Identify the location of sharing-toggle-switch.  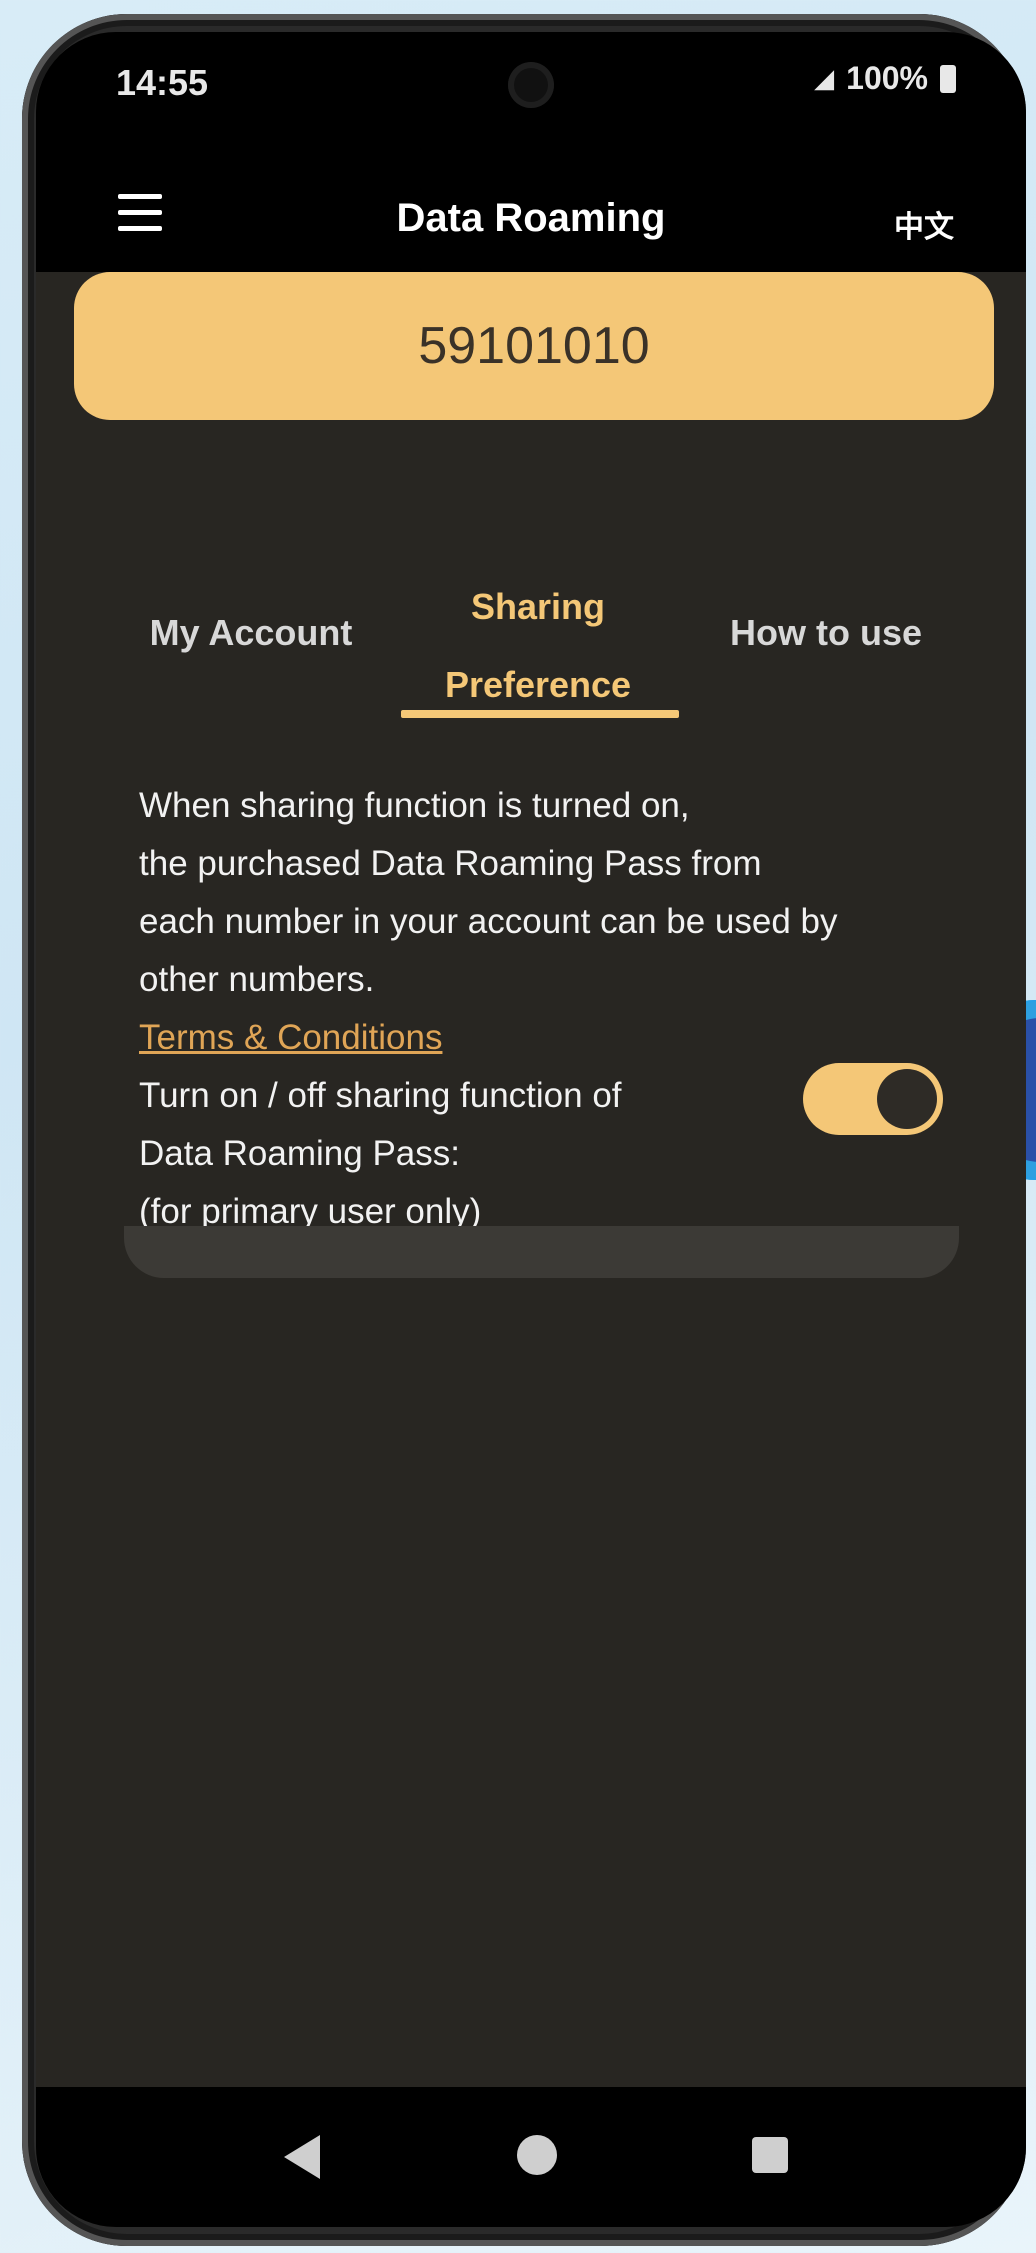
(873, 1099).